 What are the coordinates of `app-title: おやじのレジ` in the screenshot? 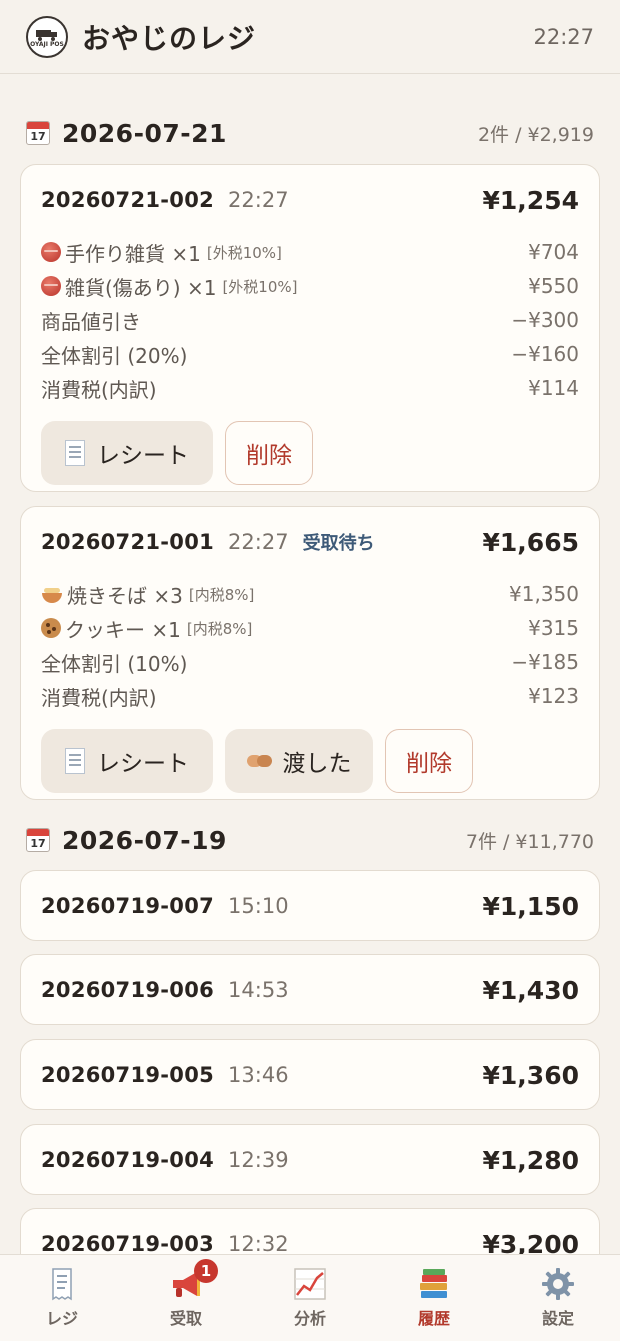 It's located at (169, 38).